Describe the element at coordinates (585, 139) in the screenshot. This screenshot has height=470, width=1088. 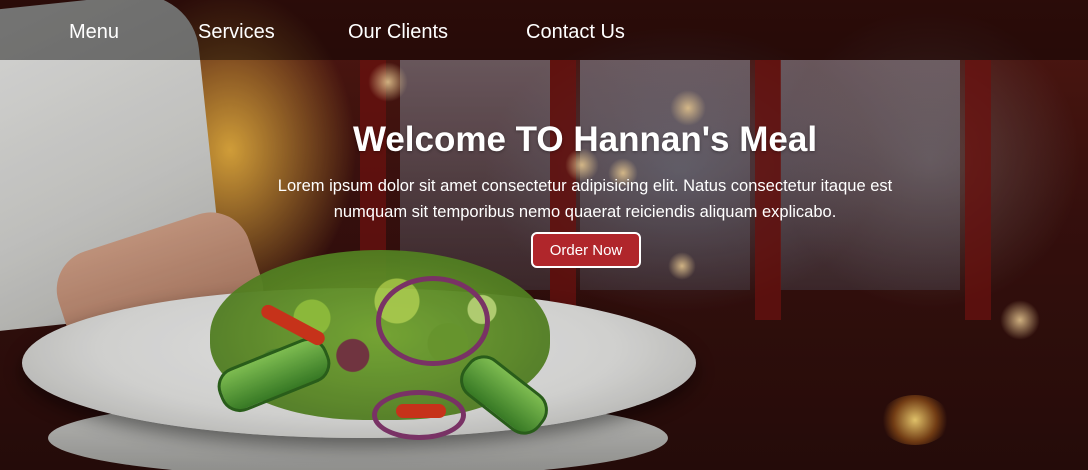
I see `hero-title: Welcome TO Hannan's Meal` at that location.